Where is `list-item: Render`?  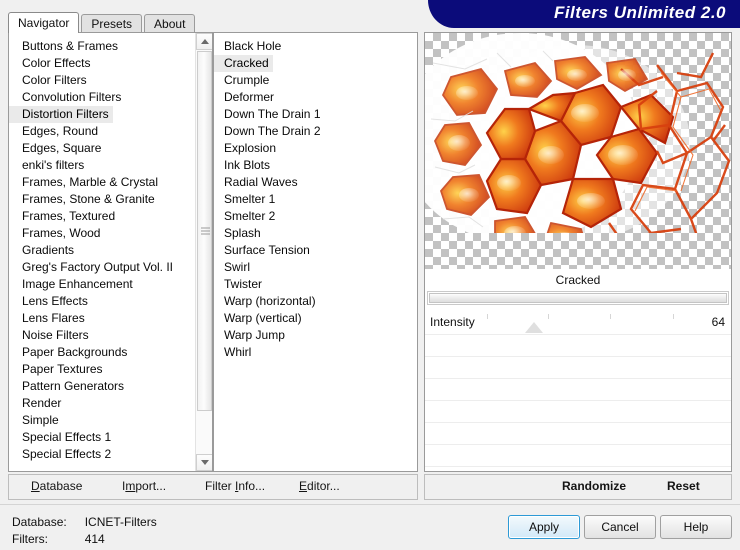
list-item: Render is located at coordinates (110, 402).